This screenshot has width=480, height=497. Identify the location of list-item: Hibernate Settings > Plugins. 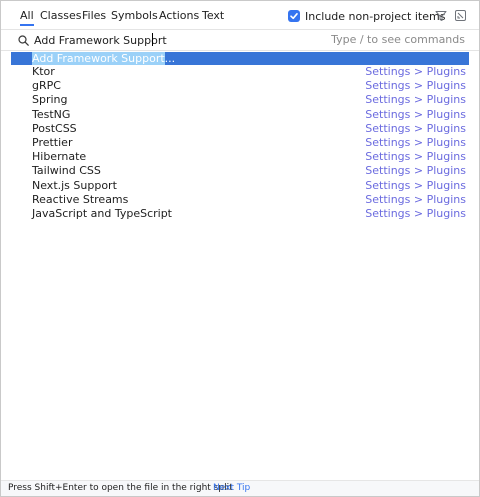
(240, 157).